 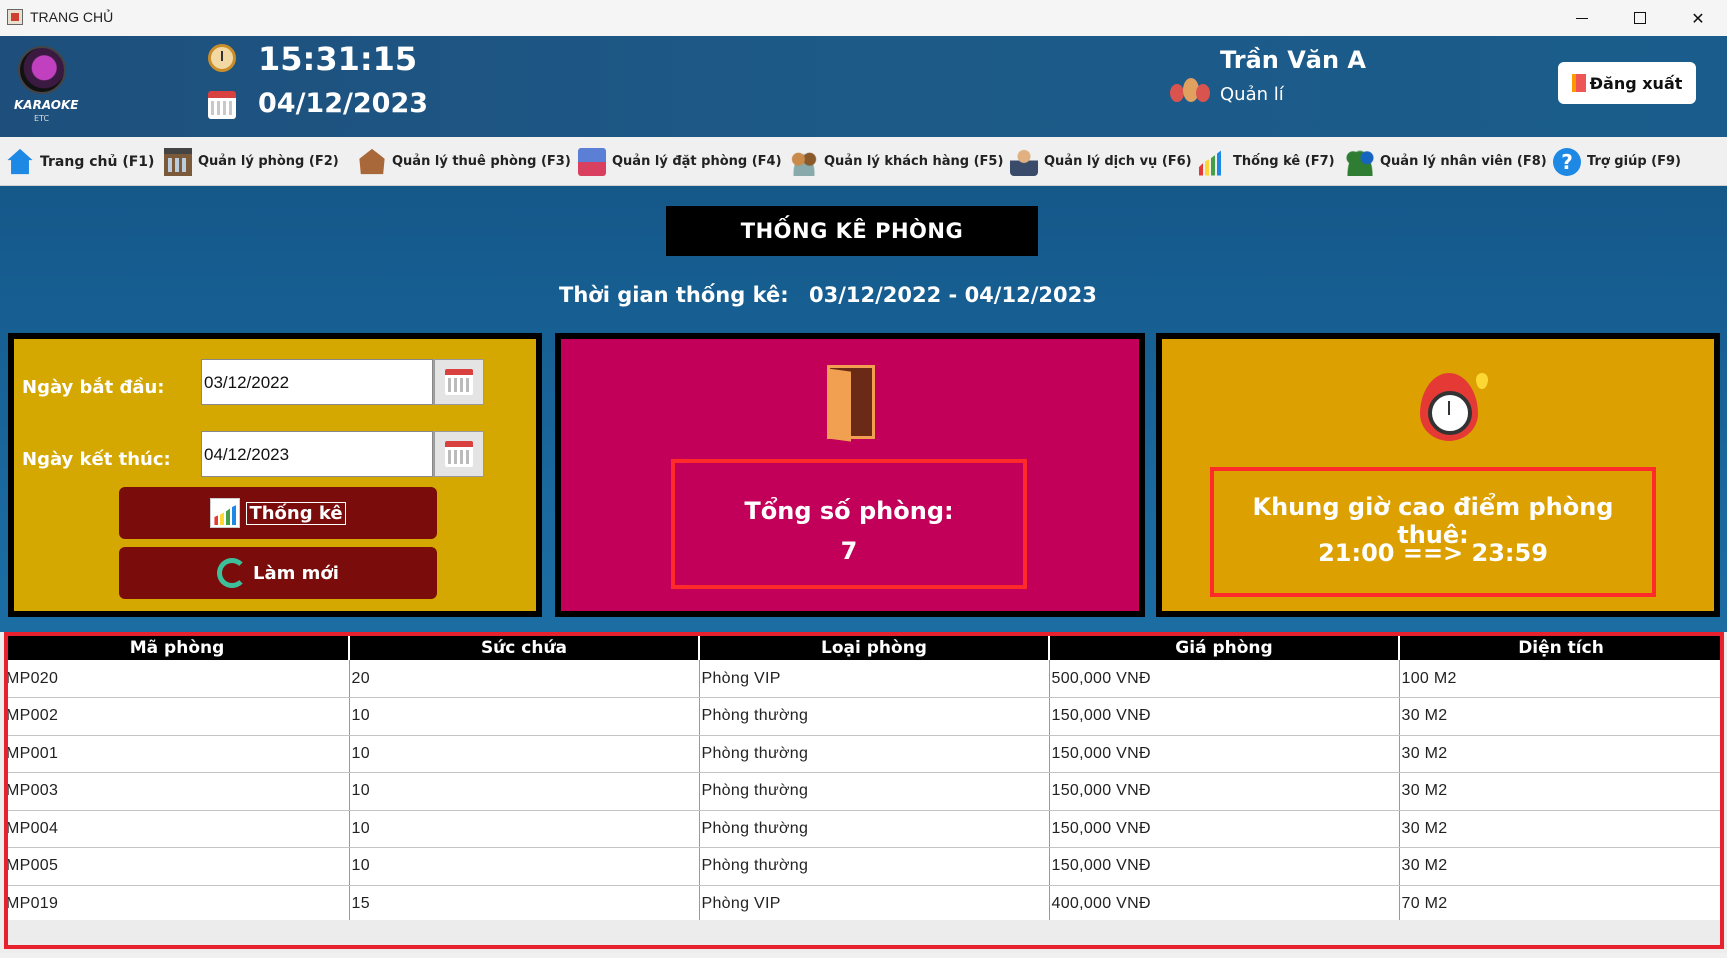 What do you see at coordinates (80, 161) in the screenshot?
I see `menu-item-home: Trang chủ (F1)` at bounding box center [80, 161].